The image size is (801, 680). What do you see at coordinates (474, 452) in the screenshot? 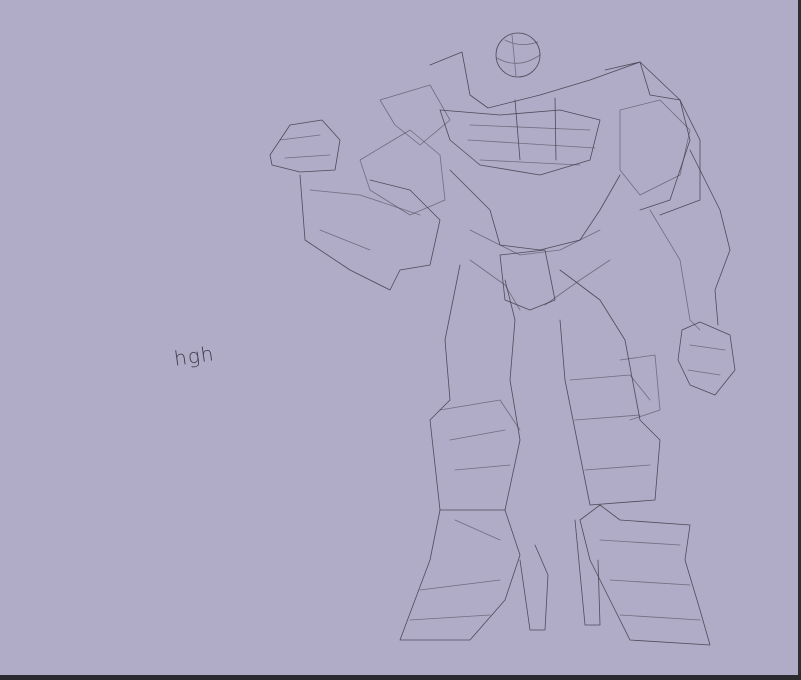
I see `sketch-left-leg` at bounding box center [474, 452].